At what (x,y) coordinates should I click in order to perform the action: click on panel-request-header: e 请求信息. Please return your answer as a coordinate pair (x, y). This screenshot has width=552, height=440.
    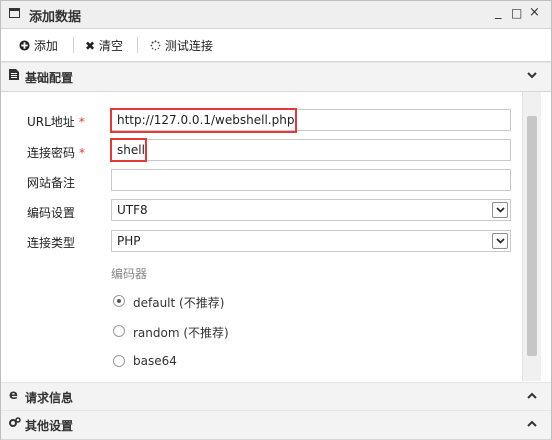
    Looking at the image, I should click on (276, 397).